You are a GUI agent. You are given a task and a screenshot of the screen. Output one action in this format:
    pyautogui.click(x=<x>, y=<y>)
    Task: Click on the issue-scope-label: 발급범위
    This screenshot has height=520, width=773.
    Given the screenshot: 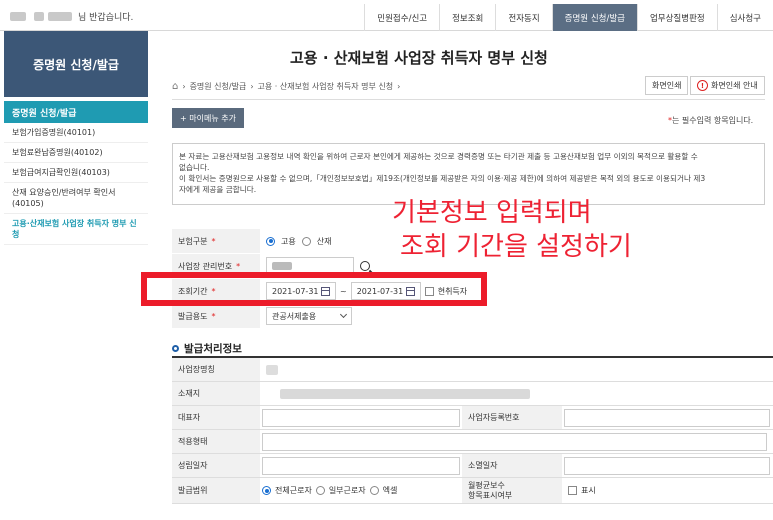 What is the action you would take?
    pyautogui.click(x=216, y=490)
    